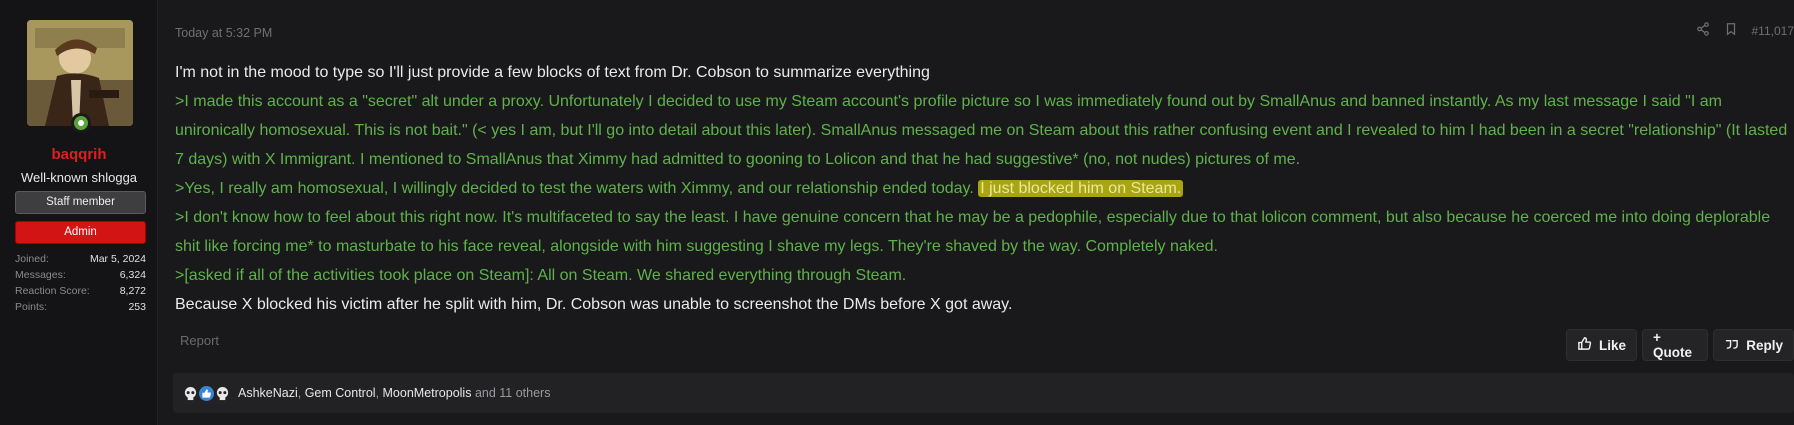 The height and width of the screenshot is (425, 1794). I want to click on report-link: Report, so click(199, 340).